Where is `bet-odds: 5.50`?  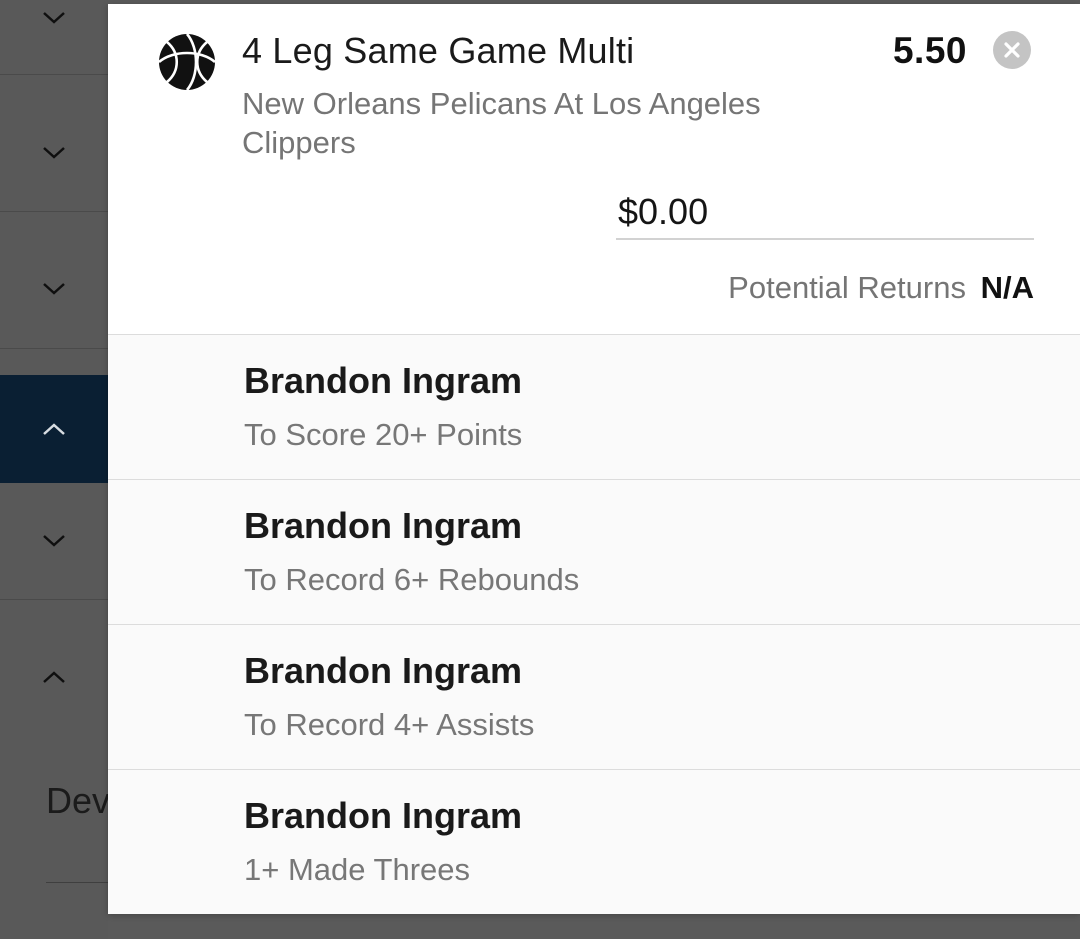 bet-odds: 5.50 is located at coordinates (929, 50).